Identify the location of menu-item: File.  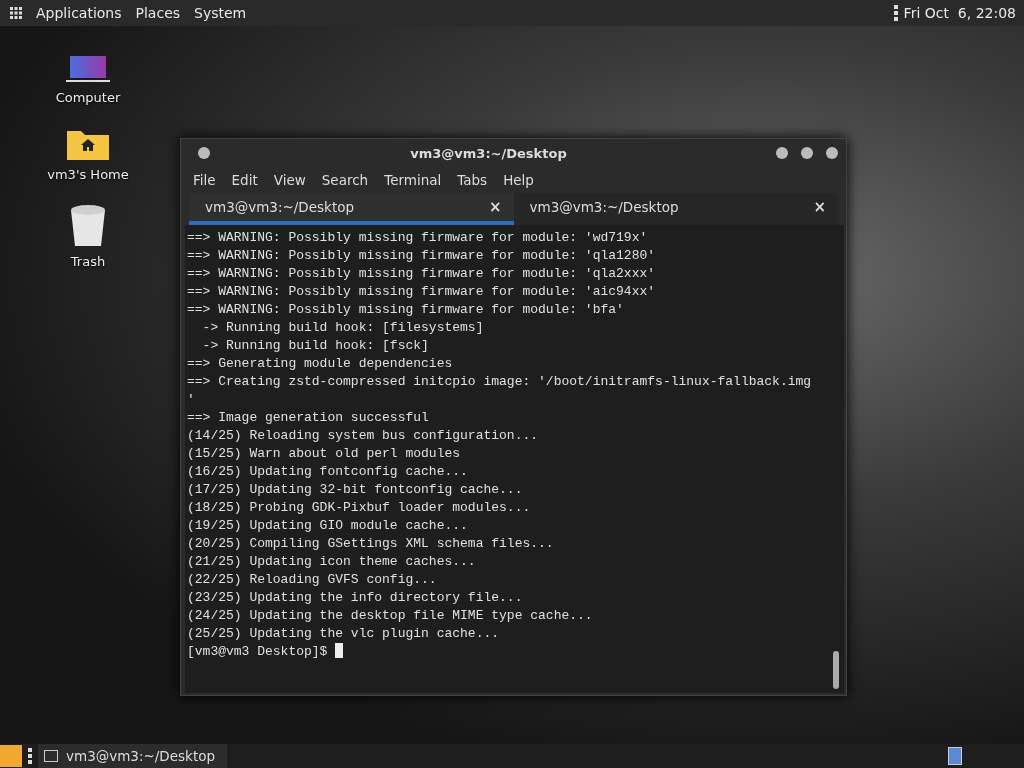
(204, 180).